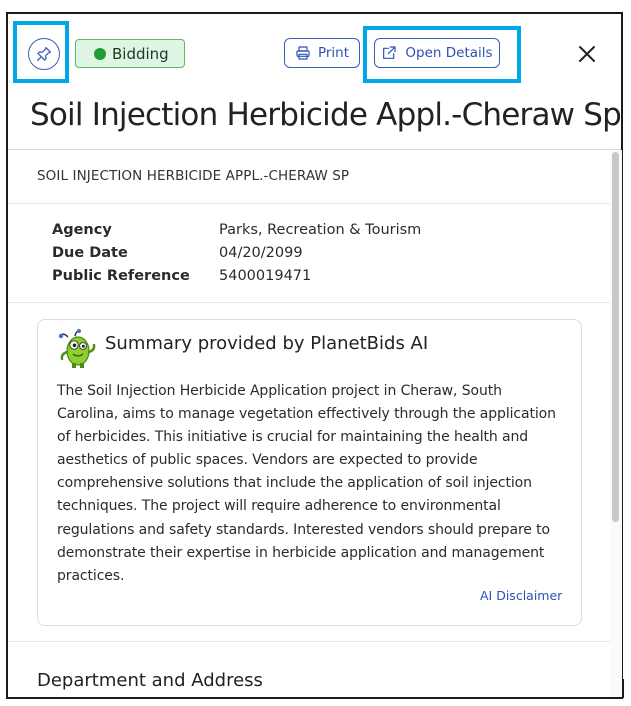 This screenshot has width=631, height=706. What do you see at coordinates (100, 53) in the screenshot?
I see `status-dot` at bounding box center [100, 53].